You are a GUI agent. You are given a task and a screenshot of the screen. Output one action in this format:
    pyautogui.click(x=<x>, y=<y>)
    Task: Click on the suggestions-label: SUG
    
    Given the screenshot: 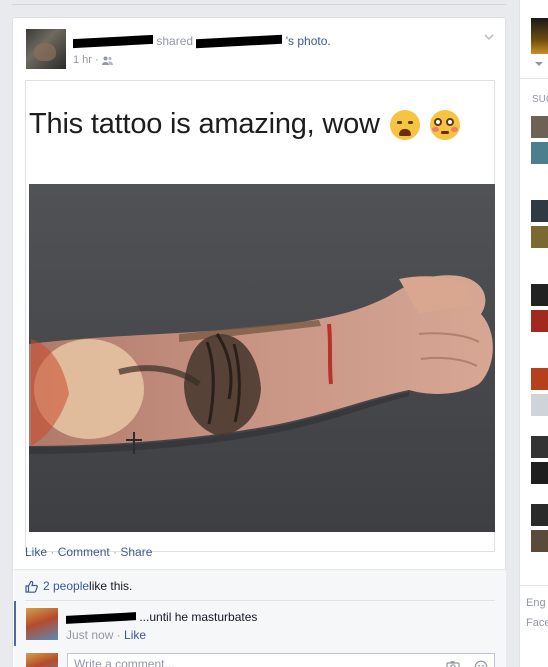 What is the action you would take?
    pyautogui.click(x=540, y=99)
    